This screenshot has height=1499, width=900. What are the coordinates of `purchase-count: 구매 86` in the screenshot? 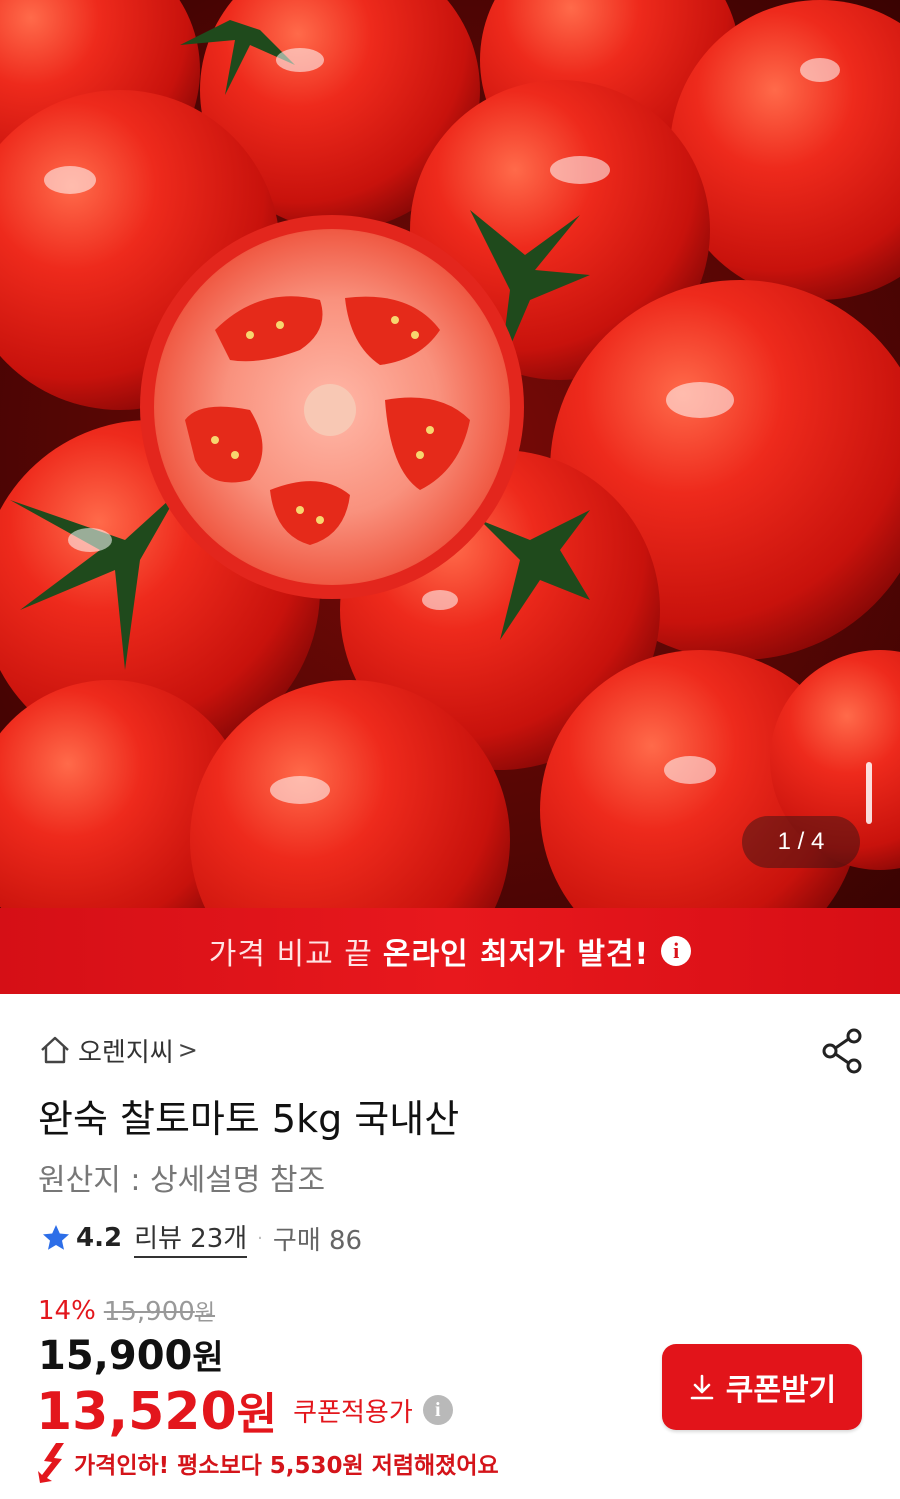 It's located at (317, 1240).